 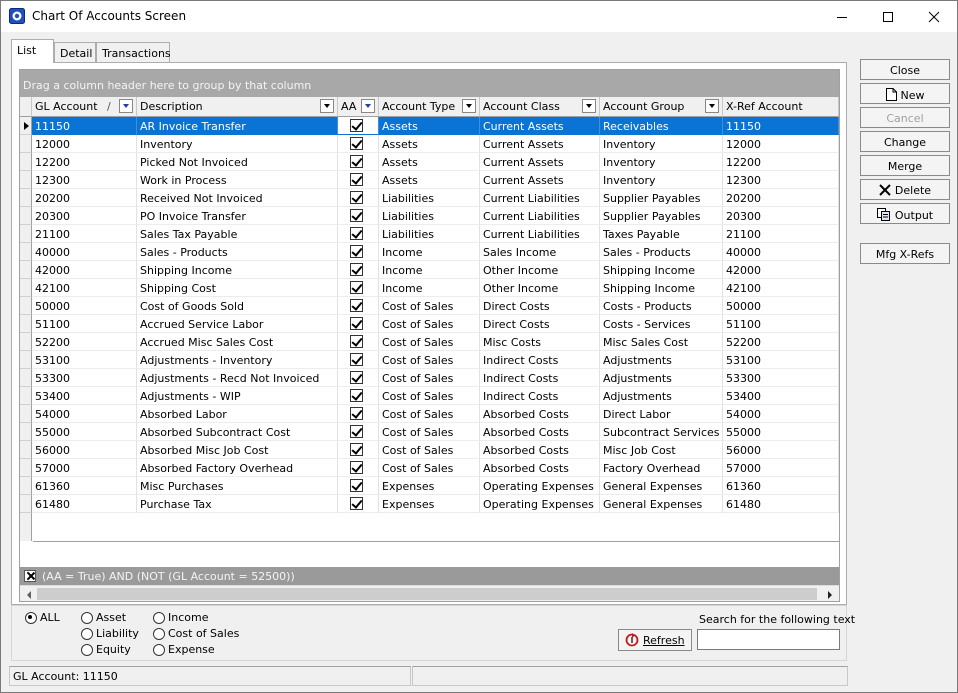 What do you see at coordinates (237, 144) in the screenshot?
I see `cell-description: Inventory` at bounding box center [237, 144].